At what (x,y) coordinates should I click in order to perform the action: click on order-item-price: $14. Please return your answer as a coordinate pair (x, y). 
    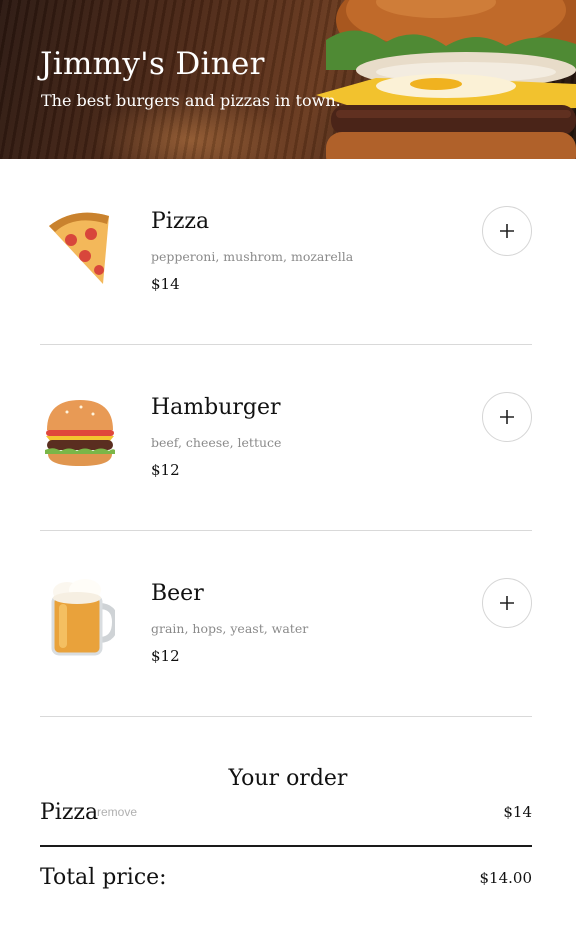
    Looking at the image, I should click on (517, 812).